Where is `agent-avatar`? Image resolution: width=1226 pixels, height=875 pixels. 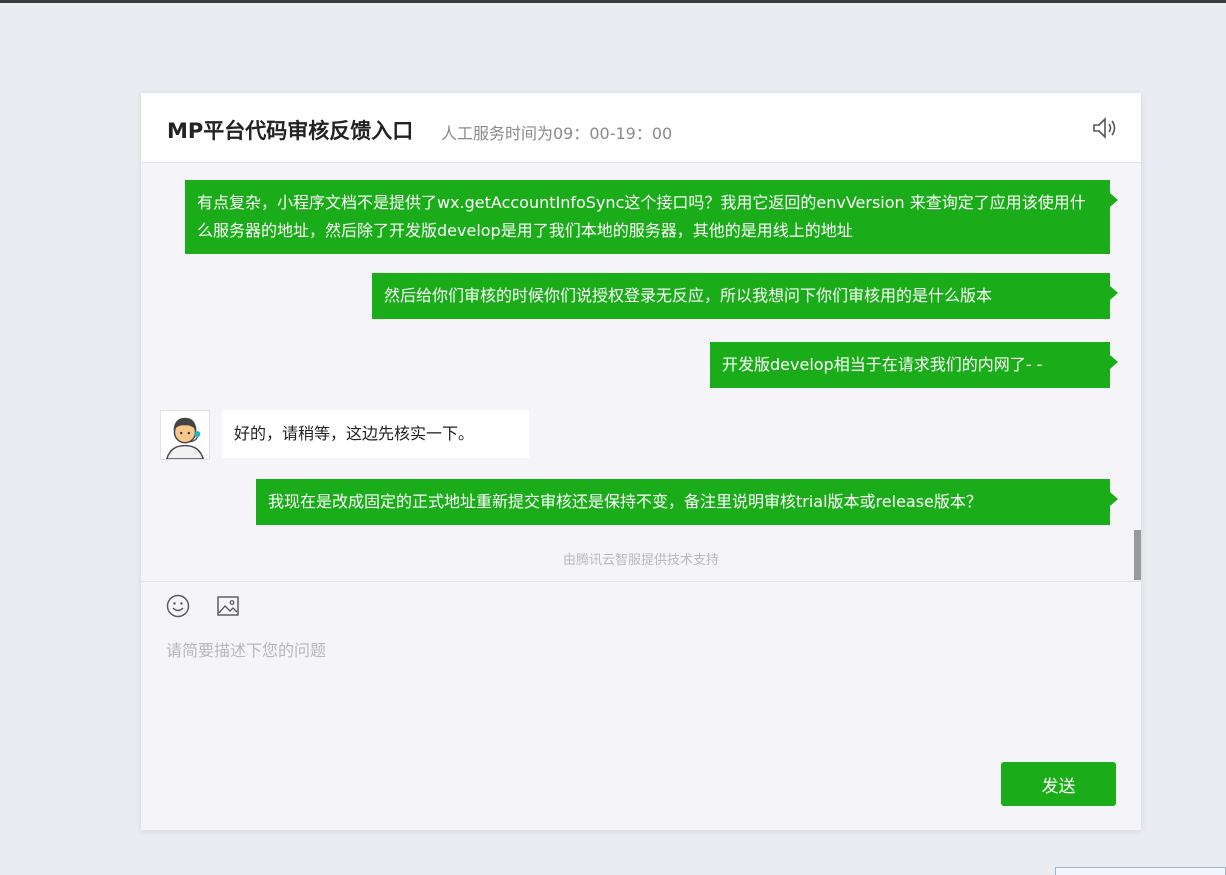
agent-avatar is located at coordinates (185, 435).